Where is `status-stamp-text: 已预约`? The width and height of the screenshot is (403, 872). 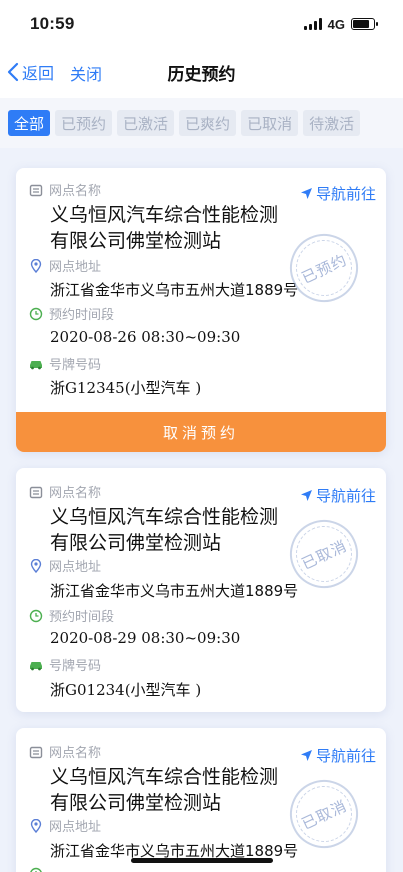 status-stamp-text: 已预约 is located at coordinates (324, 268).